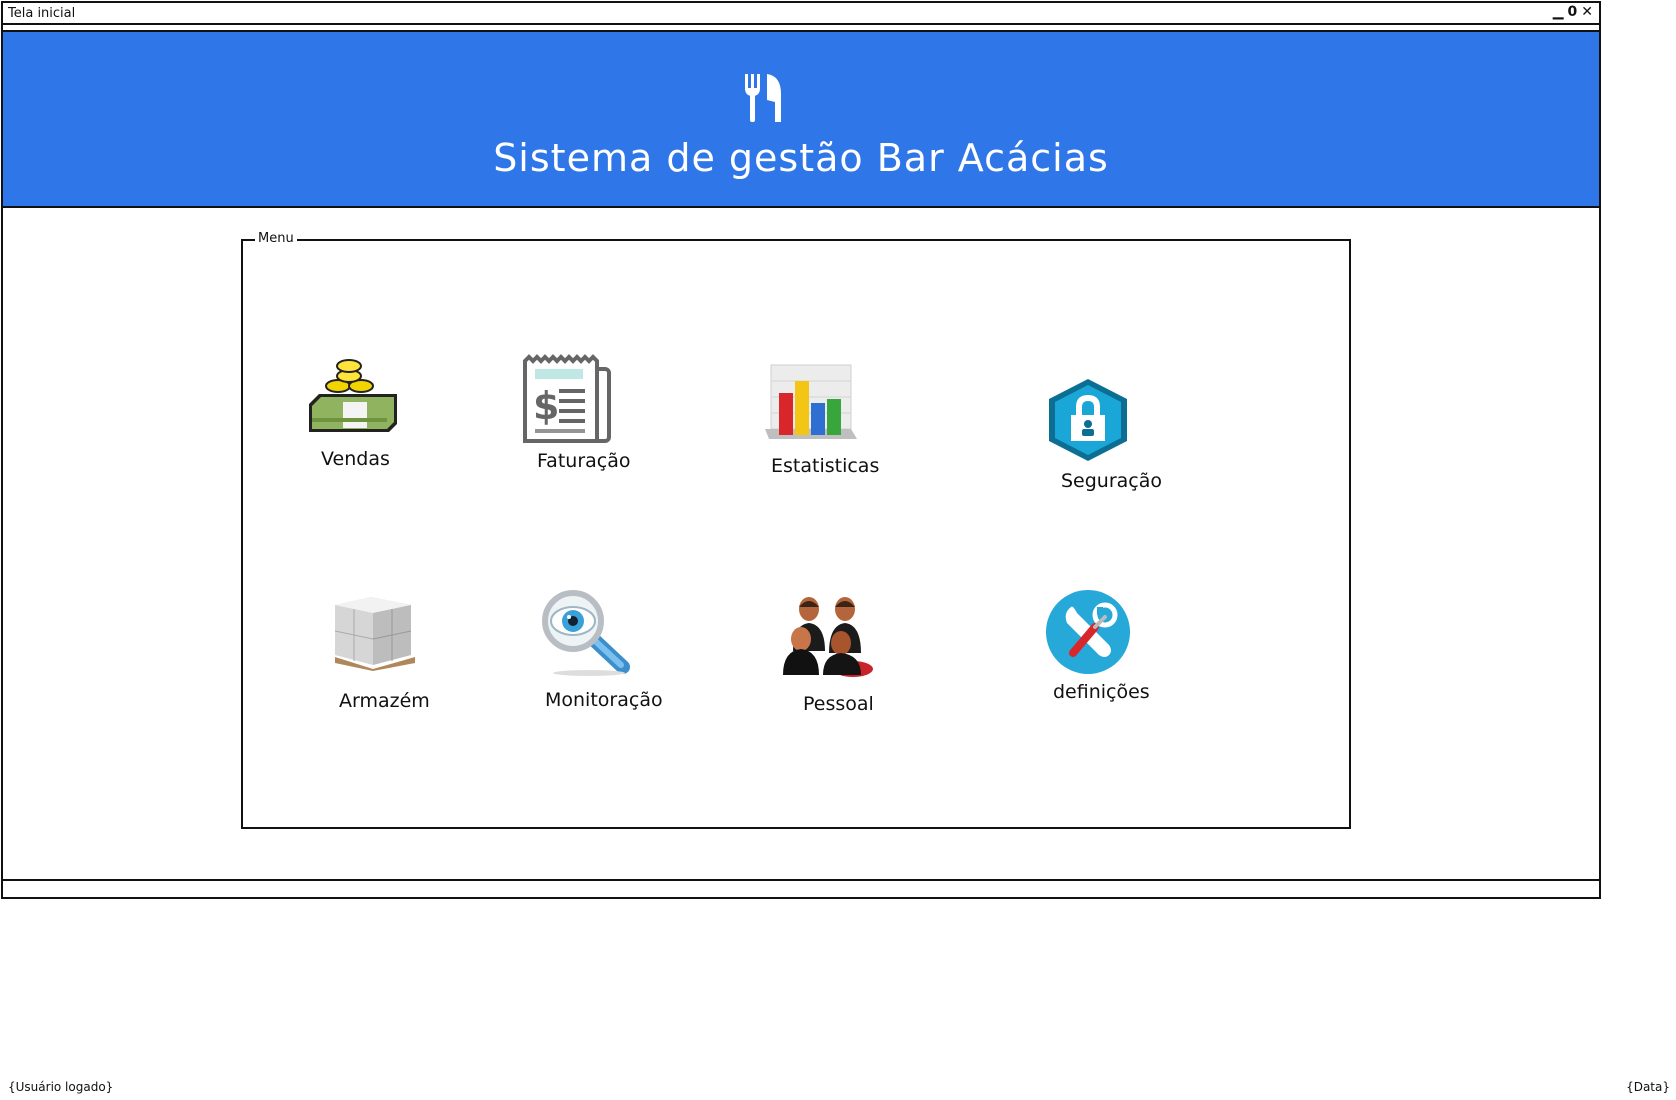 The width and height of the screenshot is (1676, 1100). I want to click on menu-item-pessoal: Pessoal, so click(849, 655).